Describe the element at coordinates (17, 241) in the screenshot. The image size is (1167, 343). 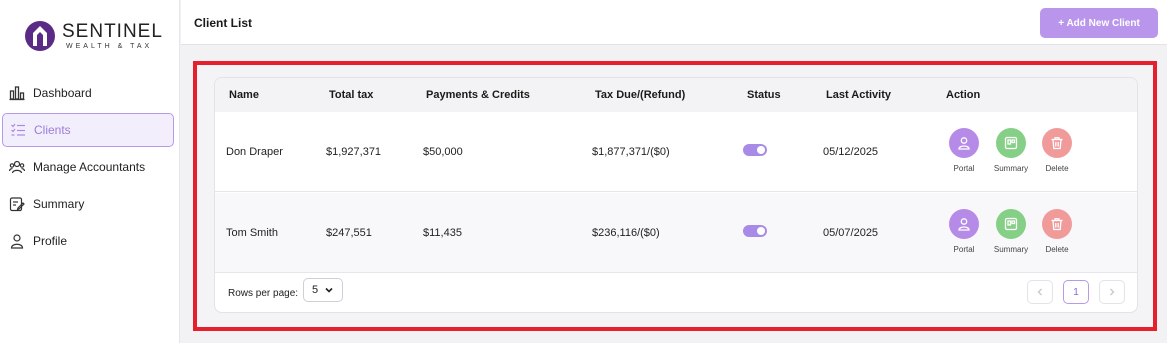
I see `user-icon` at that location.